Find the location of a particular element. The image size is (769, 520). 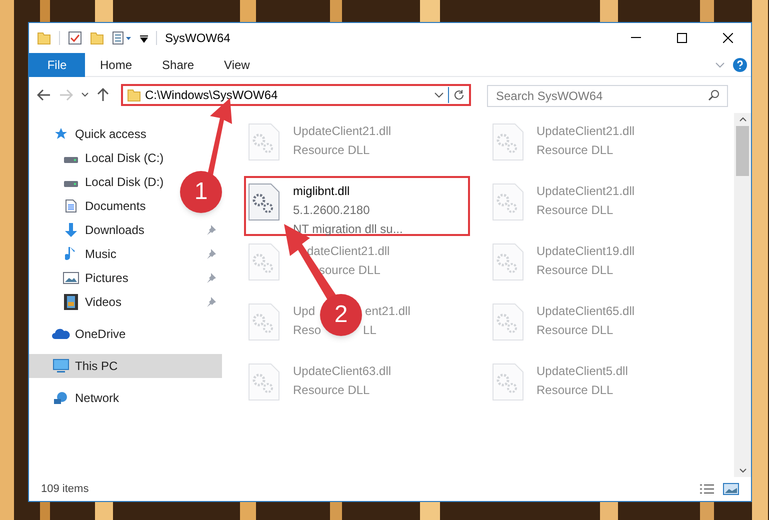

sidebar-item: OneDrive is located at coordinates (125, 334).